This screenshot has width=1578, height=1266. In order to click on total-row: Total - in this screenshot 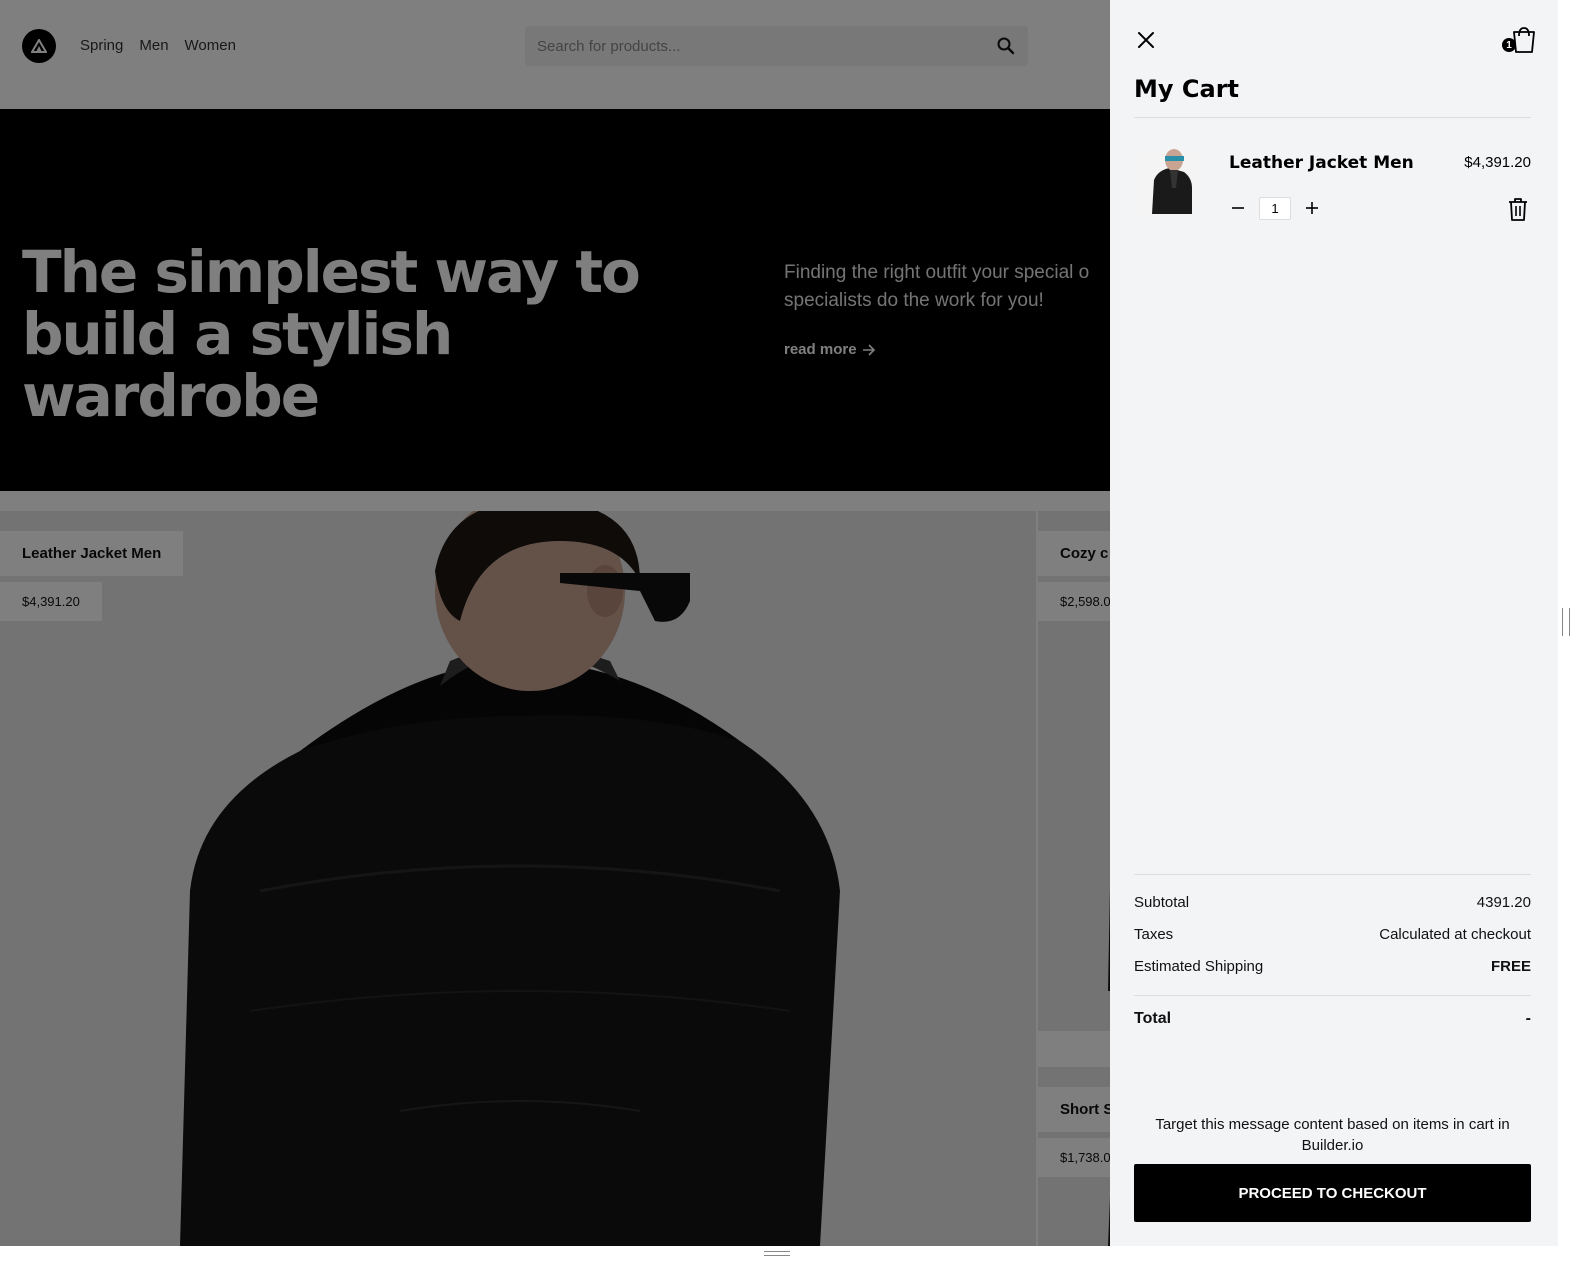, I will do `click(1332, 1019)`.